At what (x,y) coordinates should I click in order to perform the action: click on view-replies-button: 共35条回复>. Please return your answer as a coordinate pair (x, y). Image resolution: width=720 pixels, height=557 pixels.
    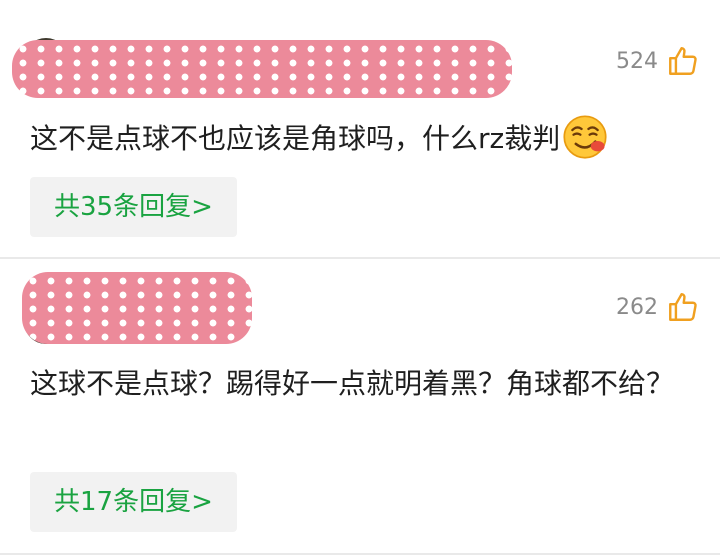
    Looking at the image, I should click on (133, 207).